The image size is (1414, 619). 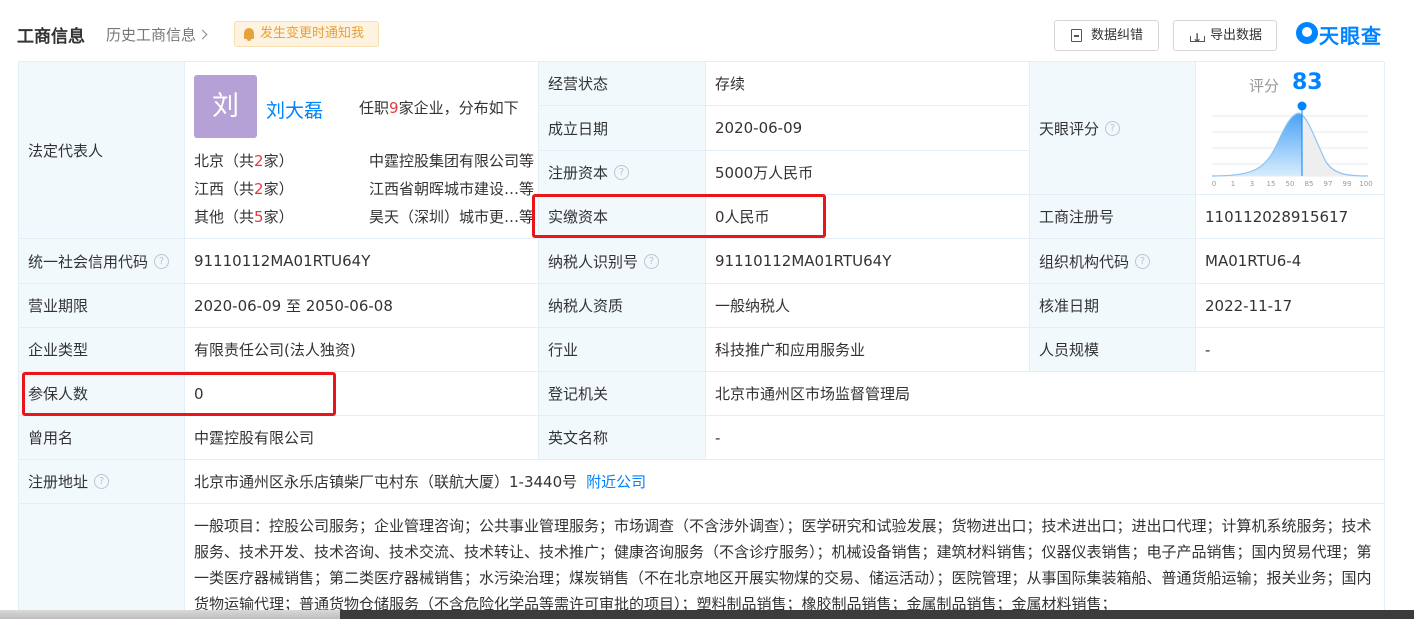 I want to click on bell-icon, so click(x=249, y=34).